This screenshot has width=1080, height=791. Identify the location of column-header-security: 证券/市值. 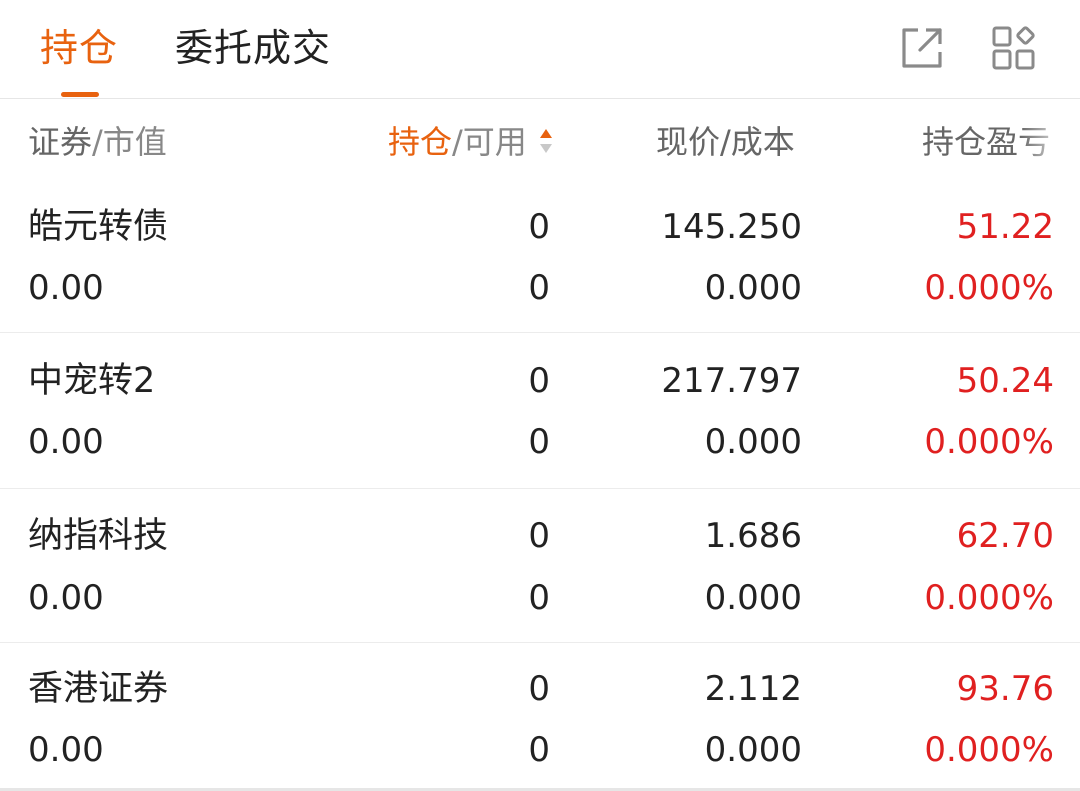
(97, 142).